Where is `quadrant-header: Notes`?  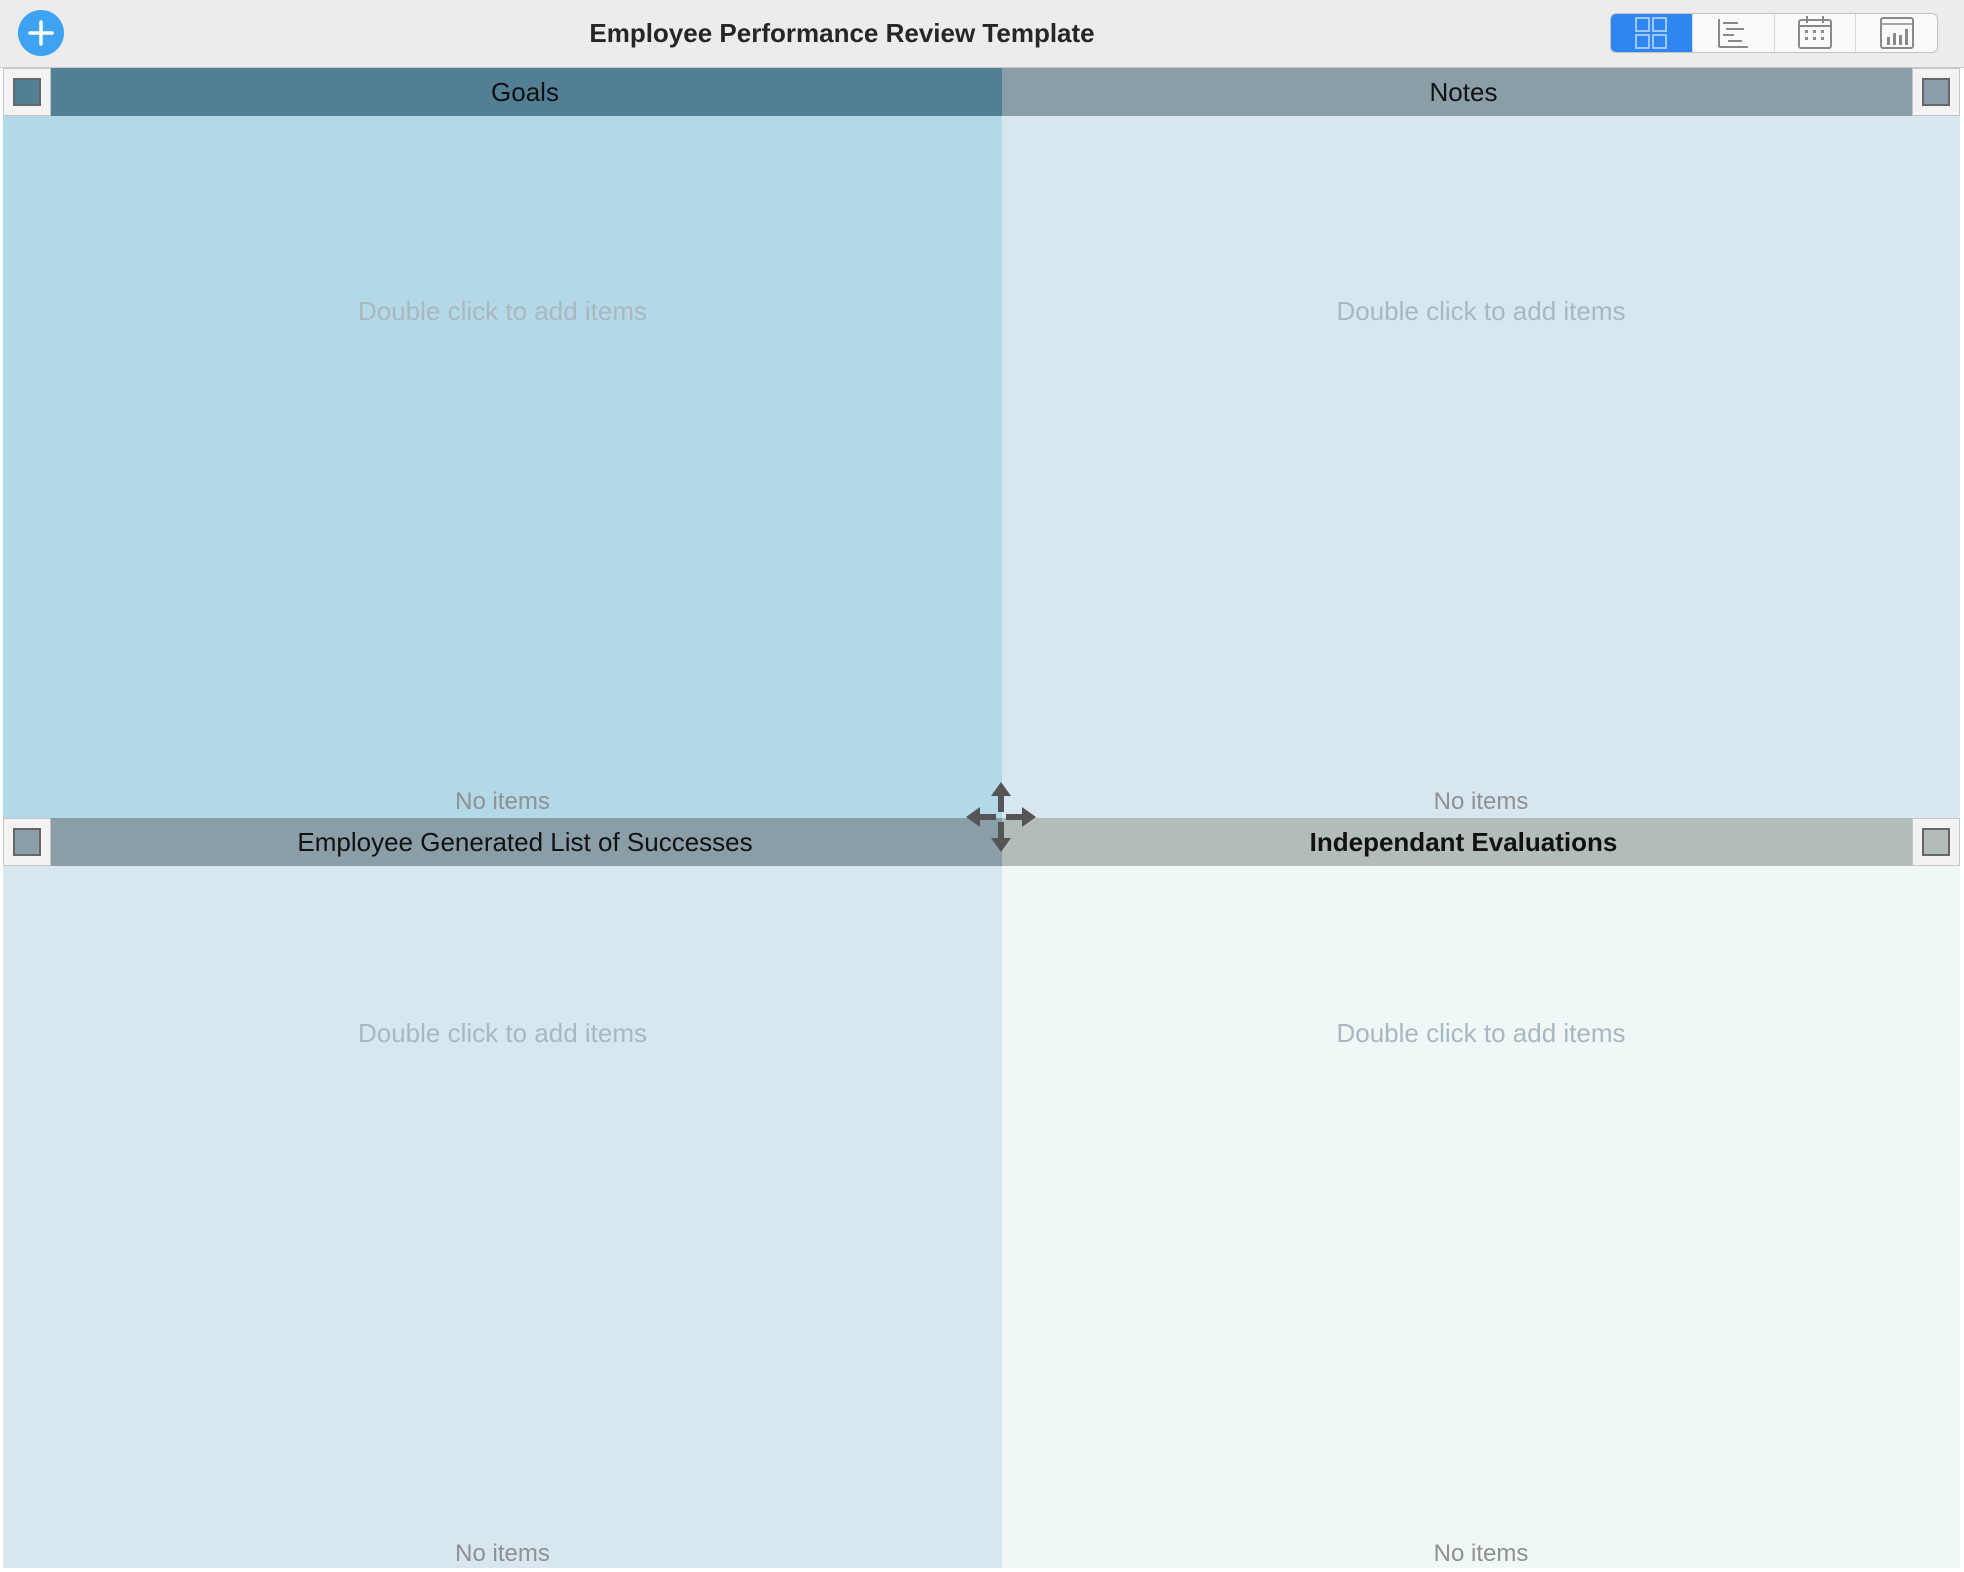
quadrant-header: Notes is located at coordinates (1481, 92).